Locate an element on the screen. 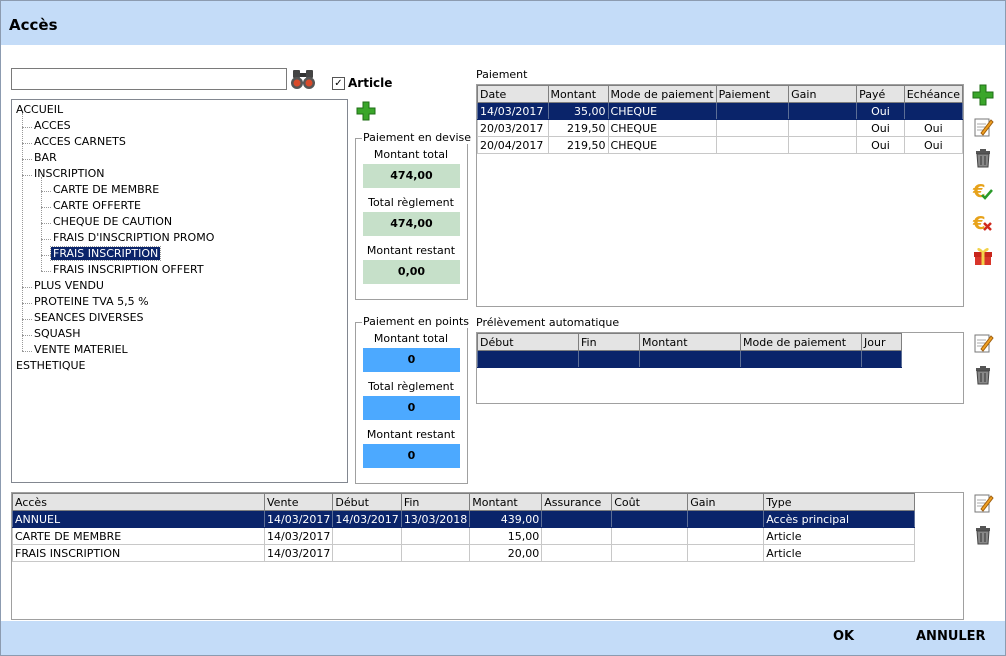 The width and height of the screenshot is (1006, 656). article-checkbox-label: Article is located at coordinates (370, 83).